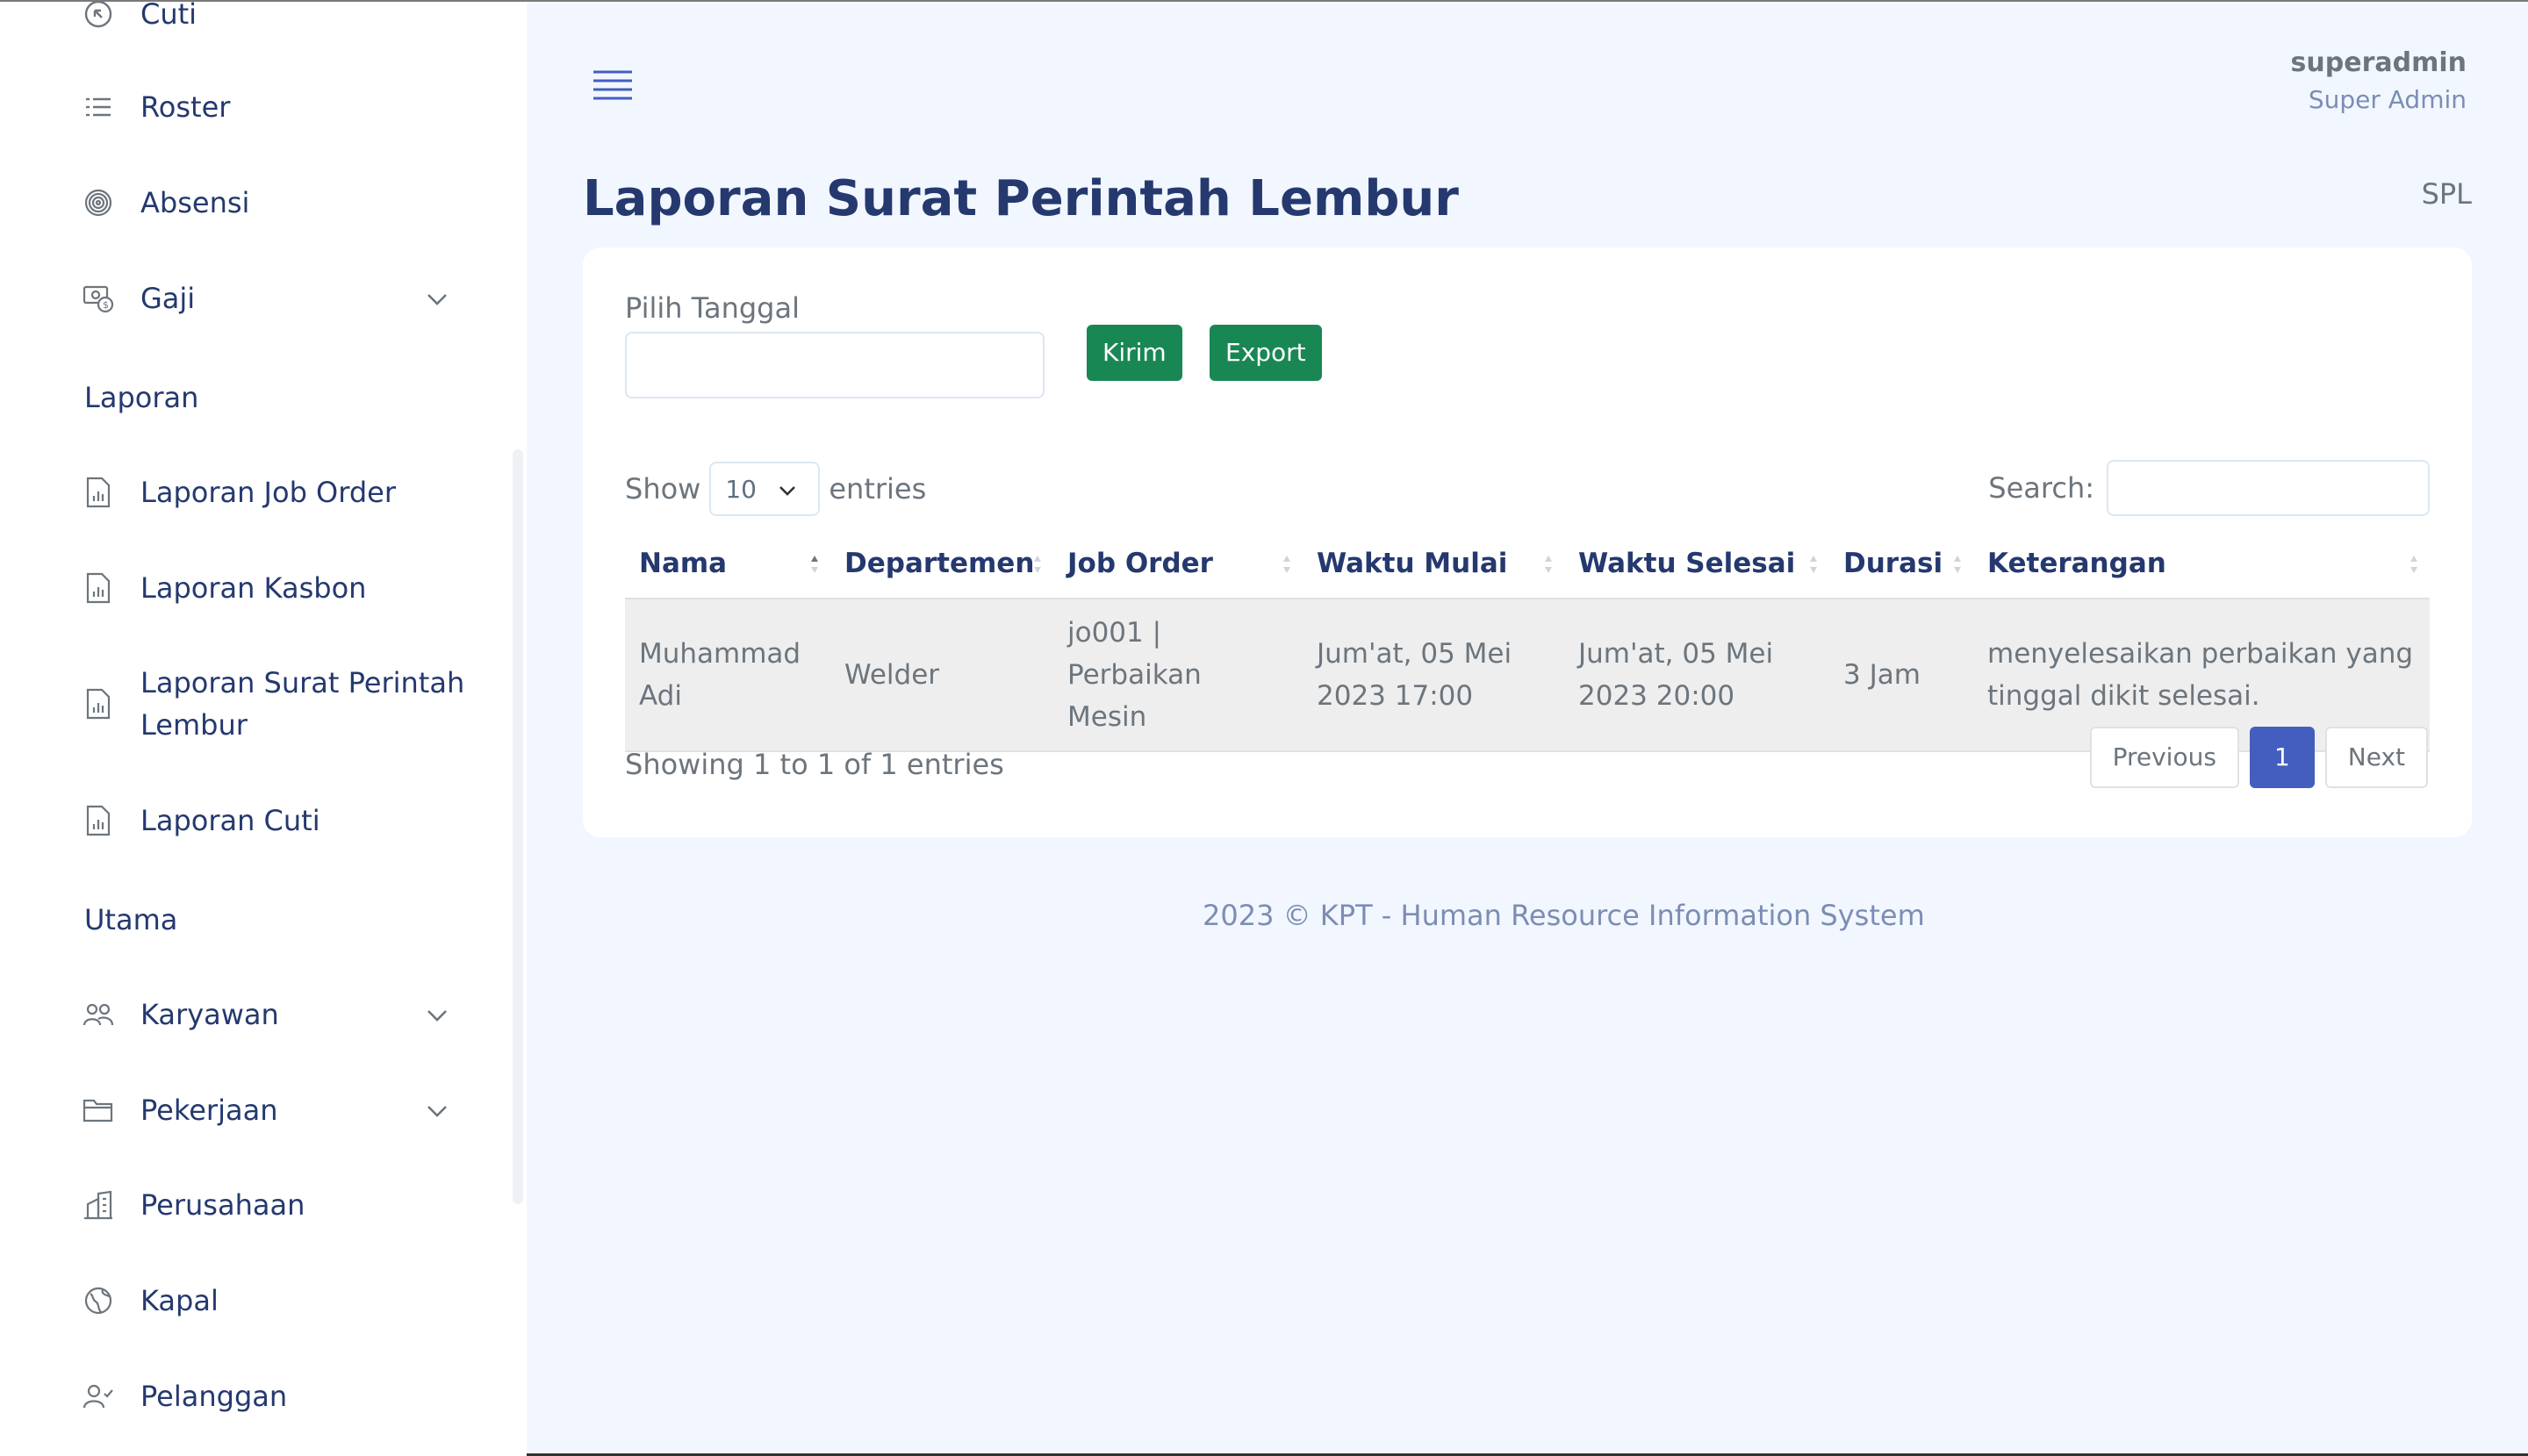  I want to click on sidebar-item-cuti: Cuti, so click(265, 18).